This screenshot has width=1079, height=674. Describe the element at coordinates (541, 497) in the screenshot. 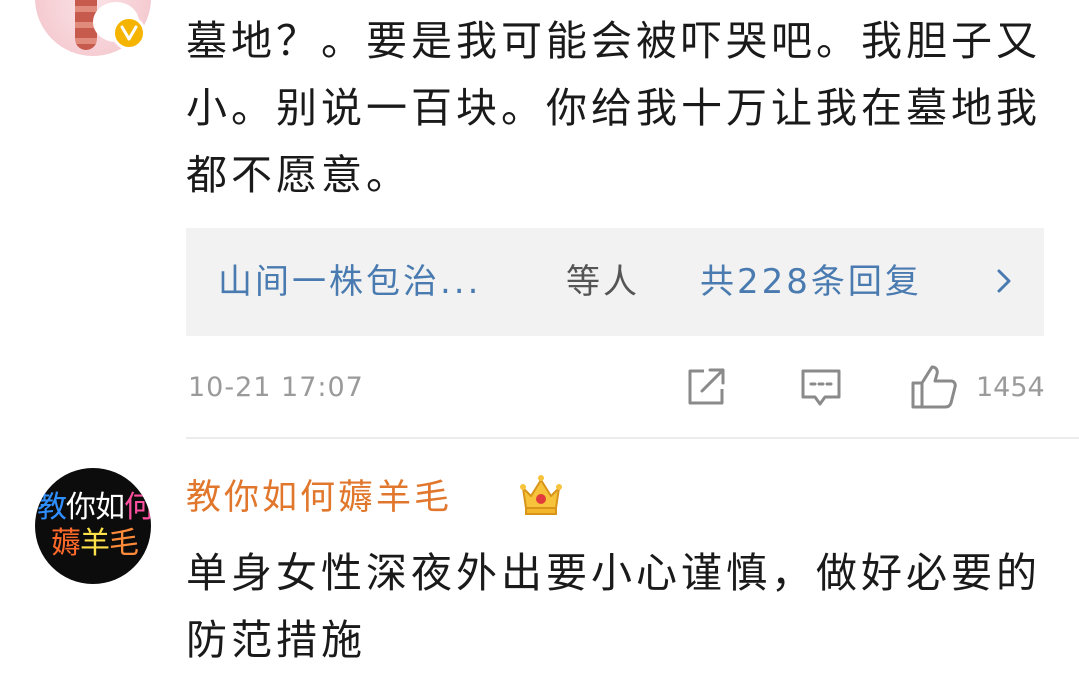

I see `crown-icon` at that location.